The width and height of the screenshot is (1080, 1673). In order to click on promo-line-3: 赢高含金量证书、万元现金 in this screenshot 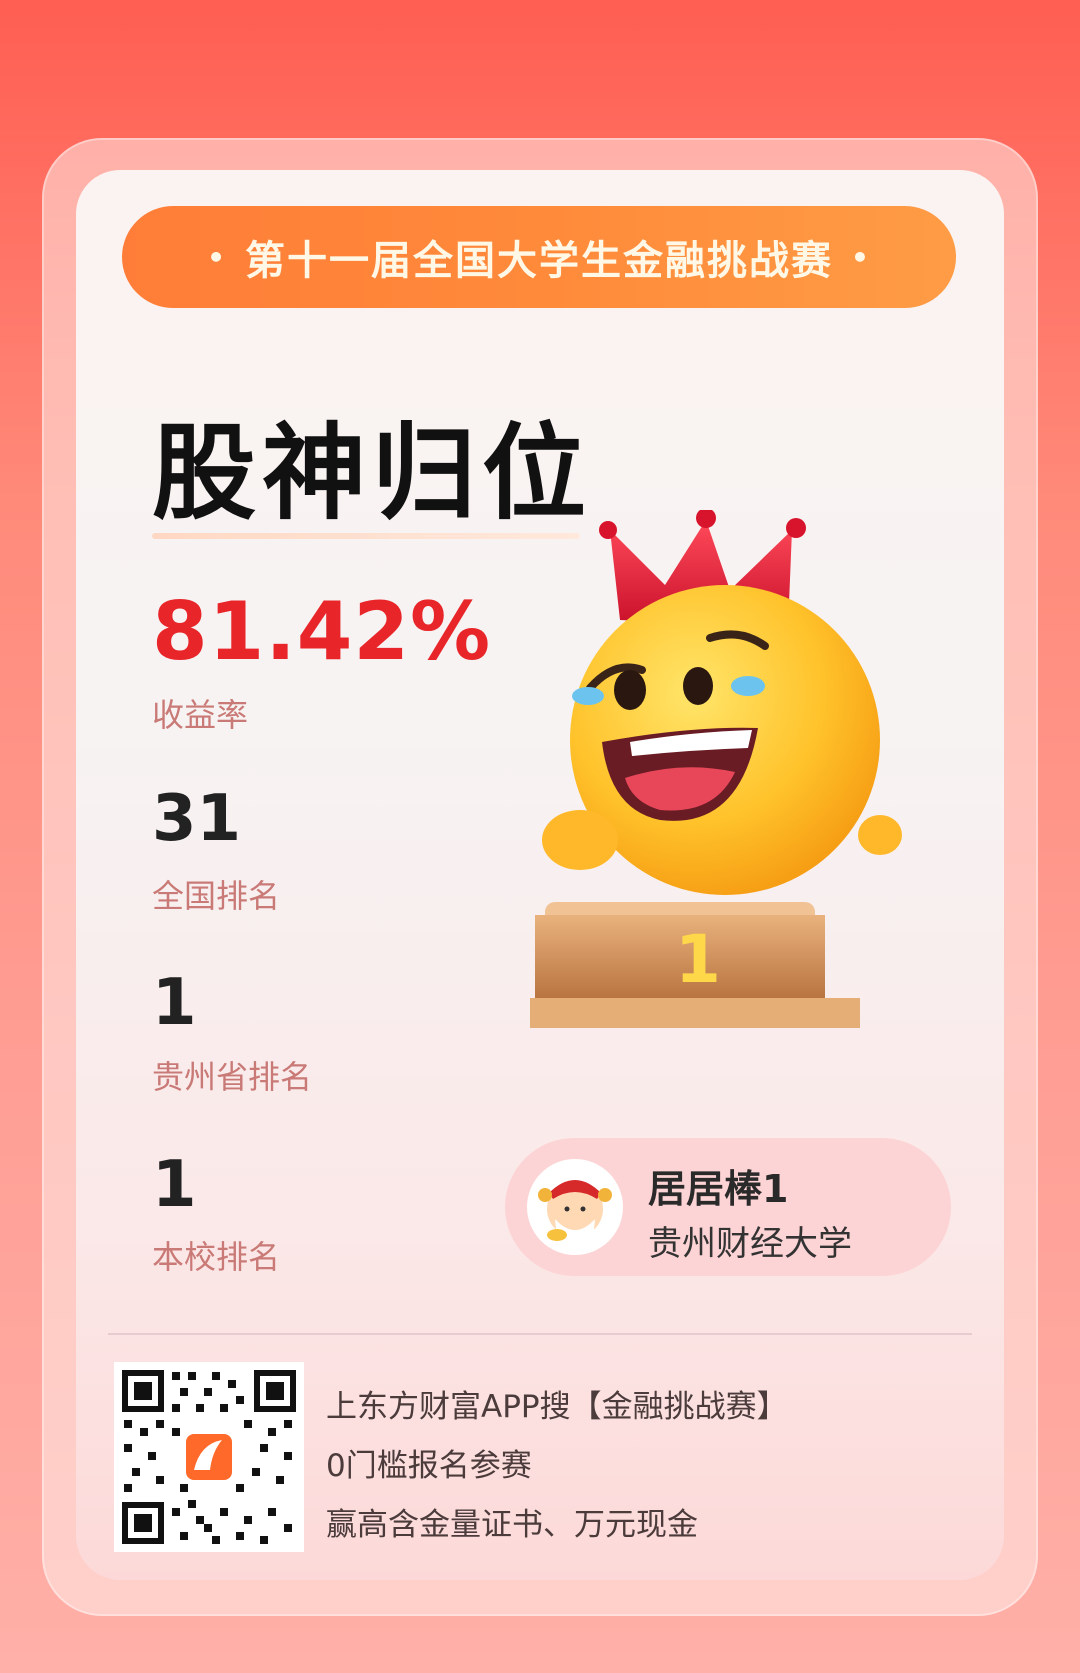, I will do `click(512, 1525)`.